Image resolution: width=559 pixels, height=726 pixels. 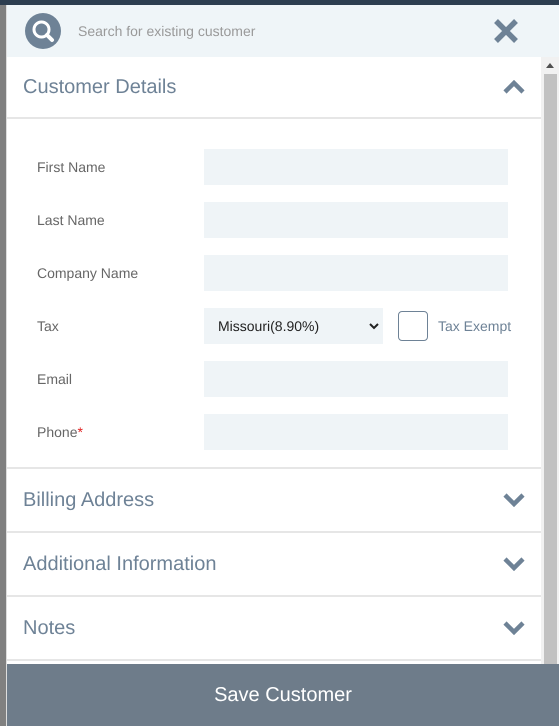 I want to click on field-label: First Name, so click(x=71, y=167).